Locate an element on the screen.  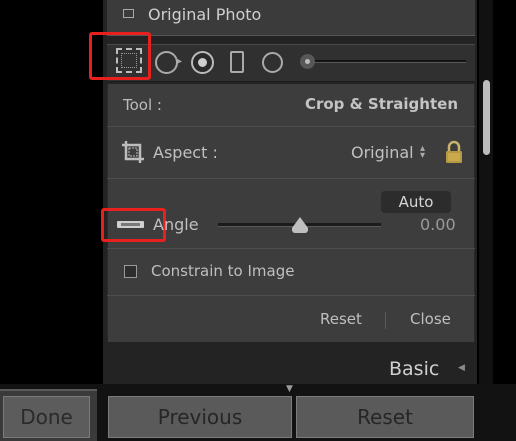
collapse-triangle-icon: ◀ is located at coordinates (461, 368).